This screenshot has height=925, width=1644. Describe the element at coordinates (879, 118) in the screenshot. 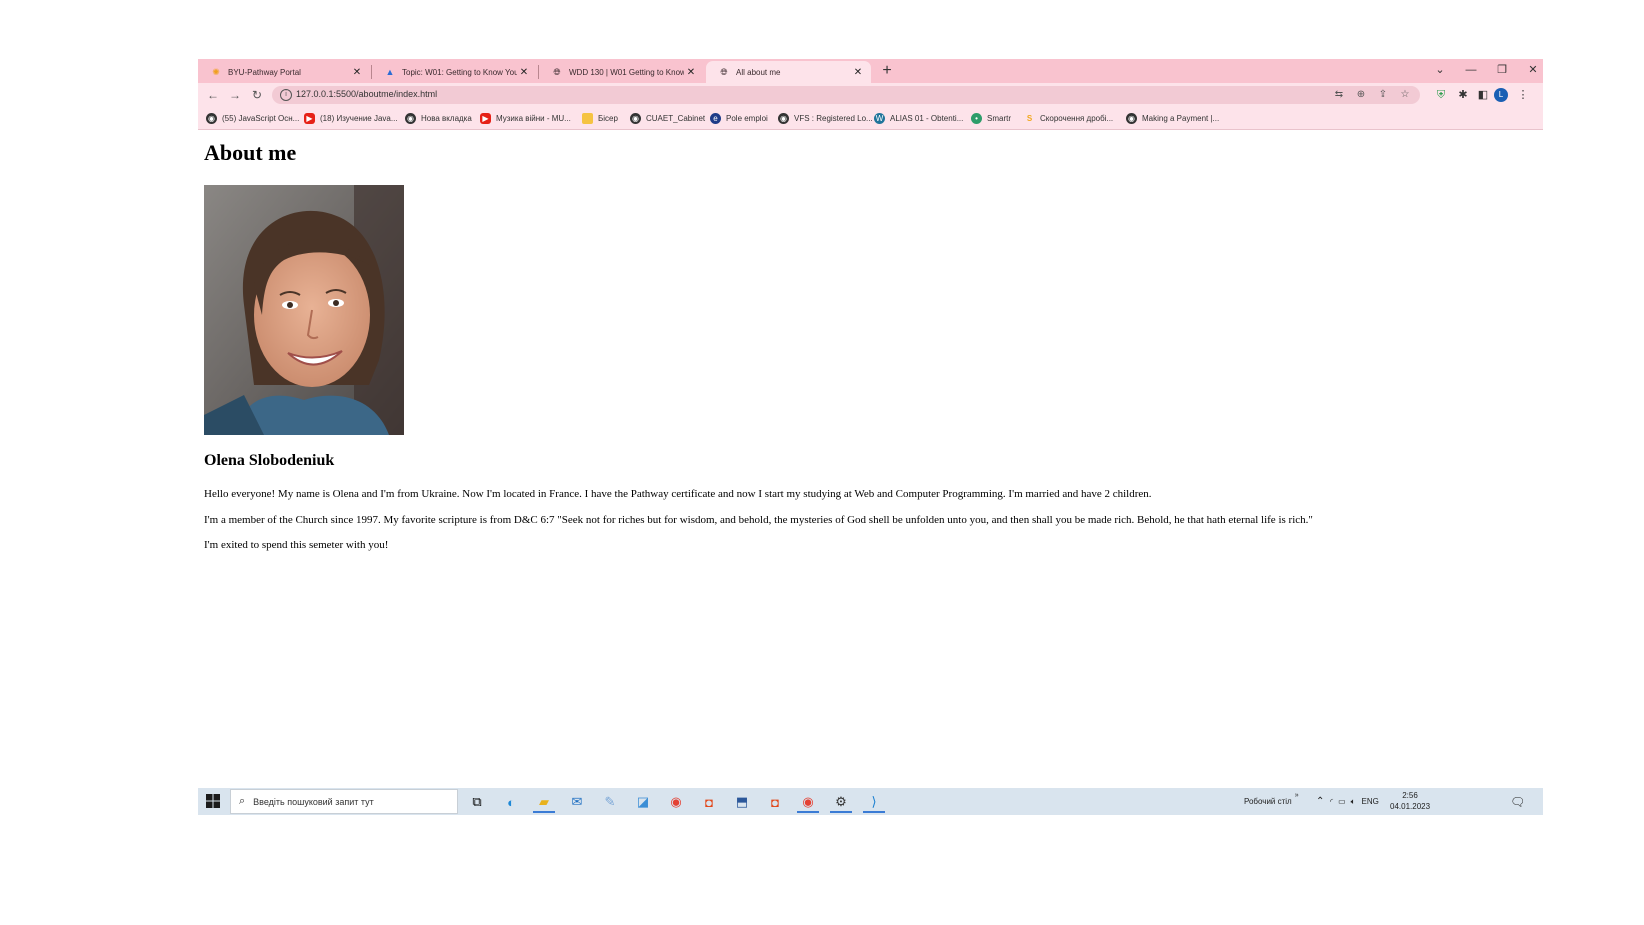

I see `wordpress-icon: W` at that location.